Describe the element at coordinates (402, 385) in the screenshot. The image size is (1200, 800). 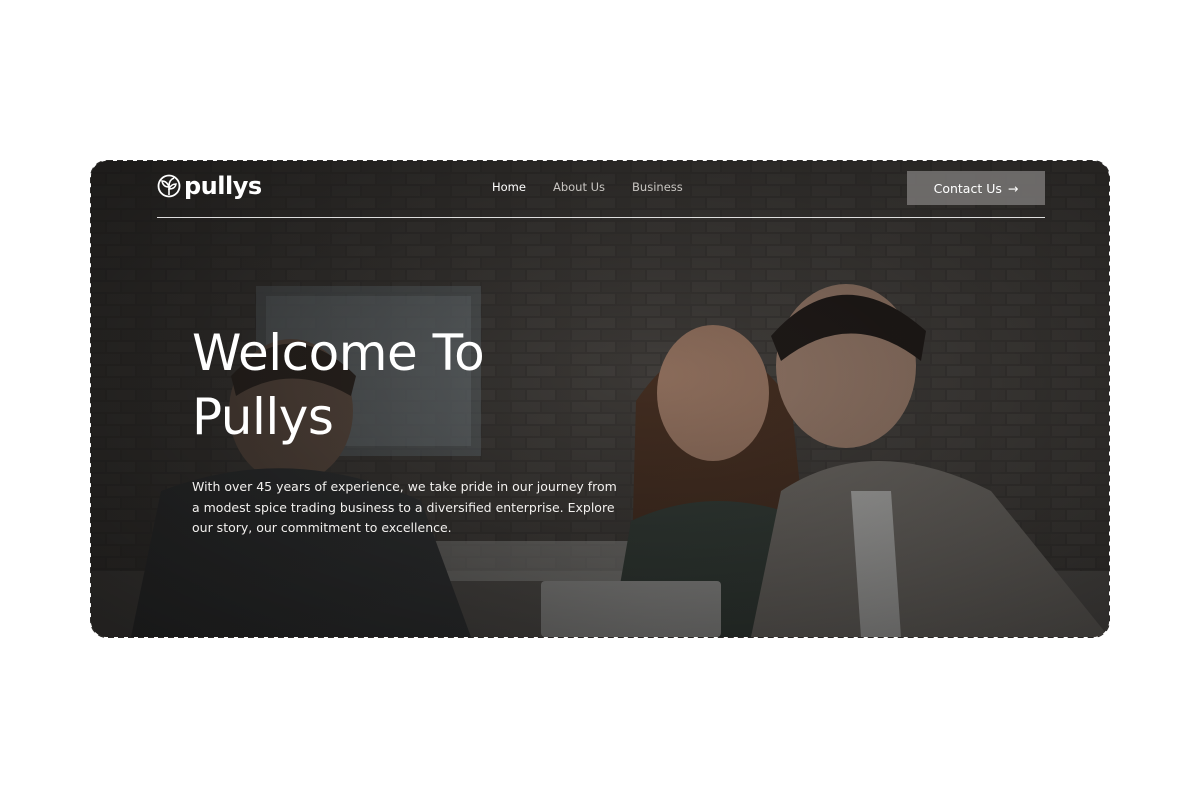
I see `hero-title: Welcome To Pullys` at that location.